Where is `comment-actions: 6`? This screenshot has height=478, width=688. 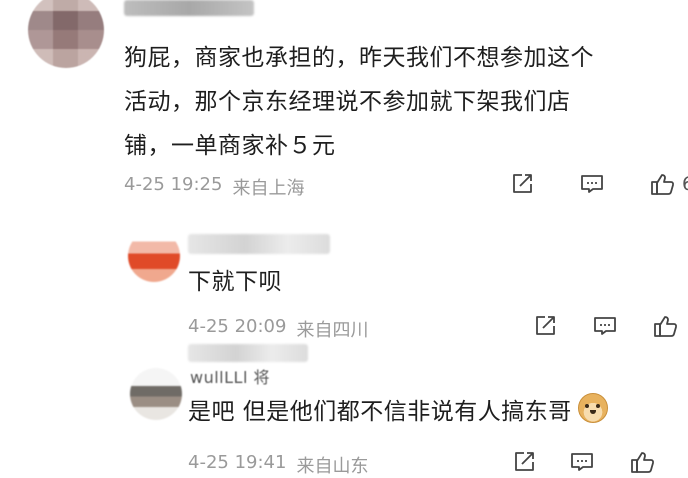 comment-actions: 6 is located at coordinates (598, 184).